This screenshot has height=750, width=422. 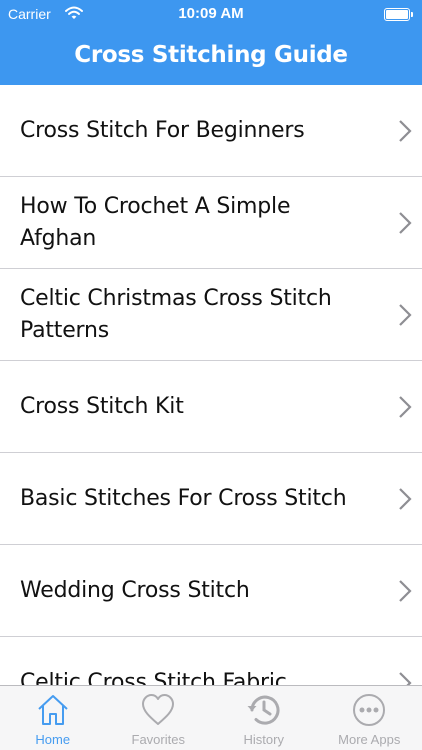 What do you see at coordinates (155, 222) in the screenshot?
I see `list-item-label: How To Crochet A Simple Afghan` at bounding box center [155, 222].